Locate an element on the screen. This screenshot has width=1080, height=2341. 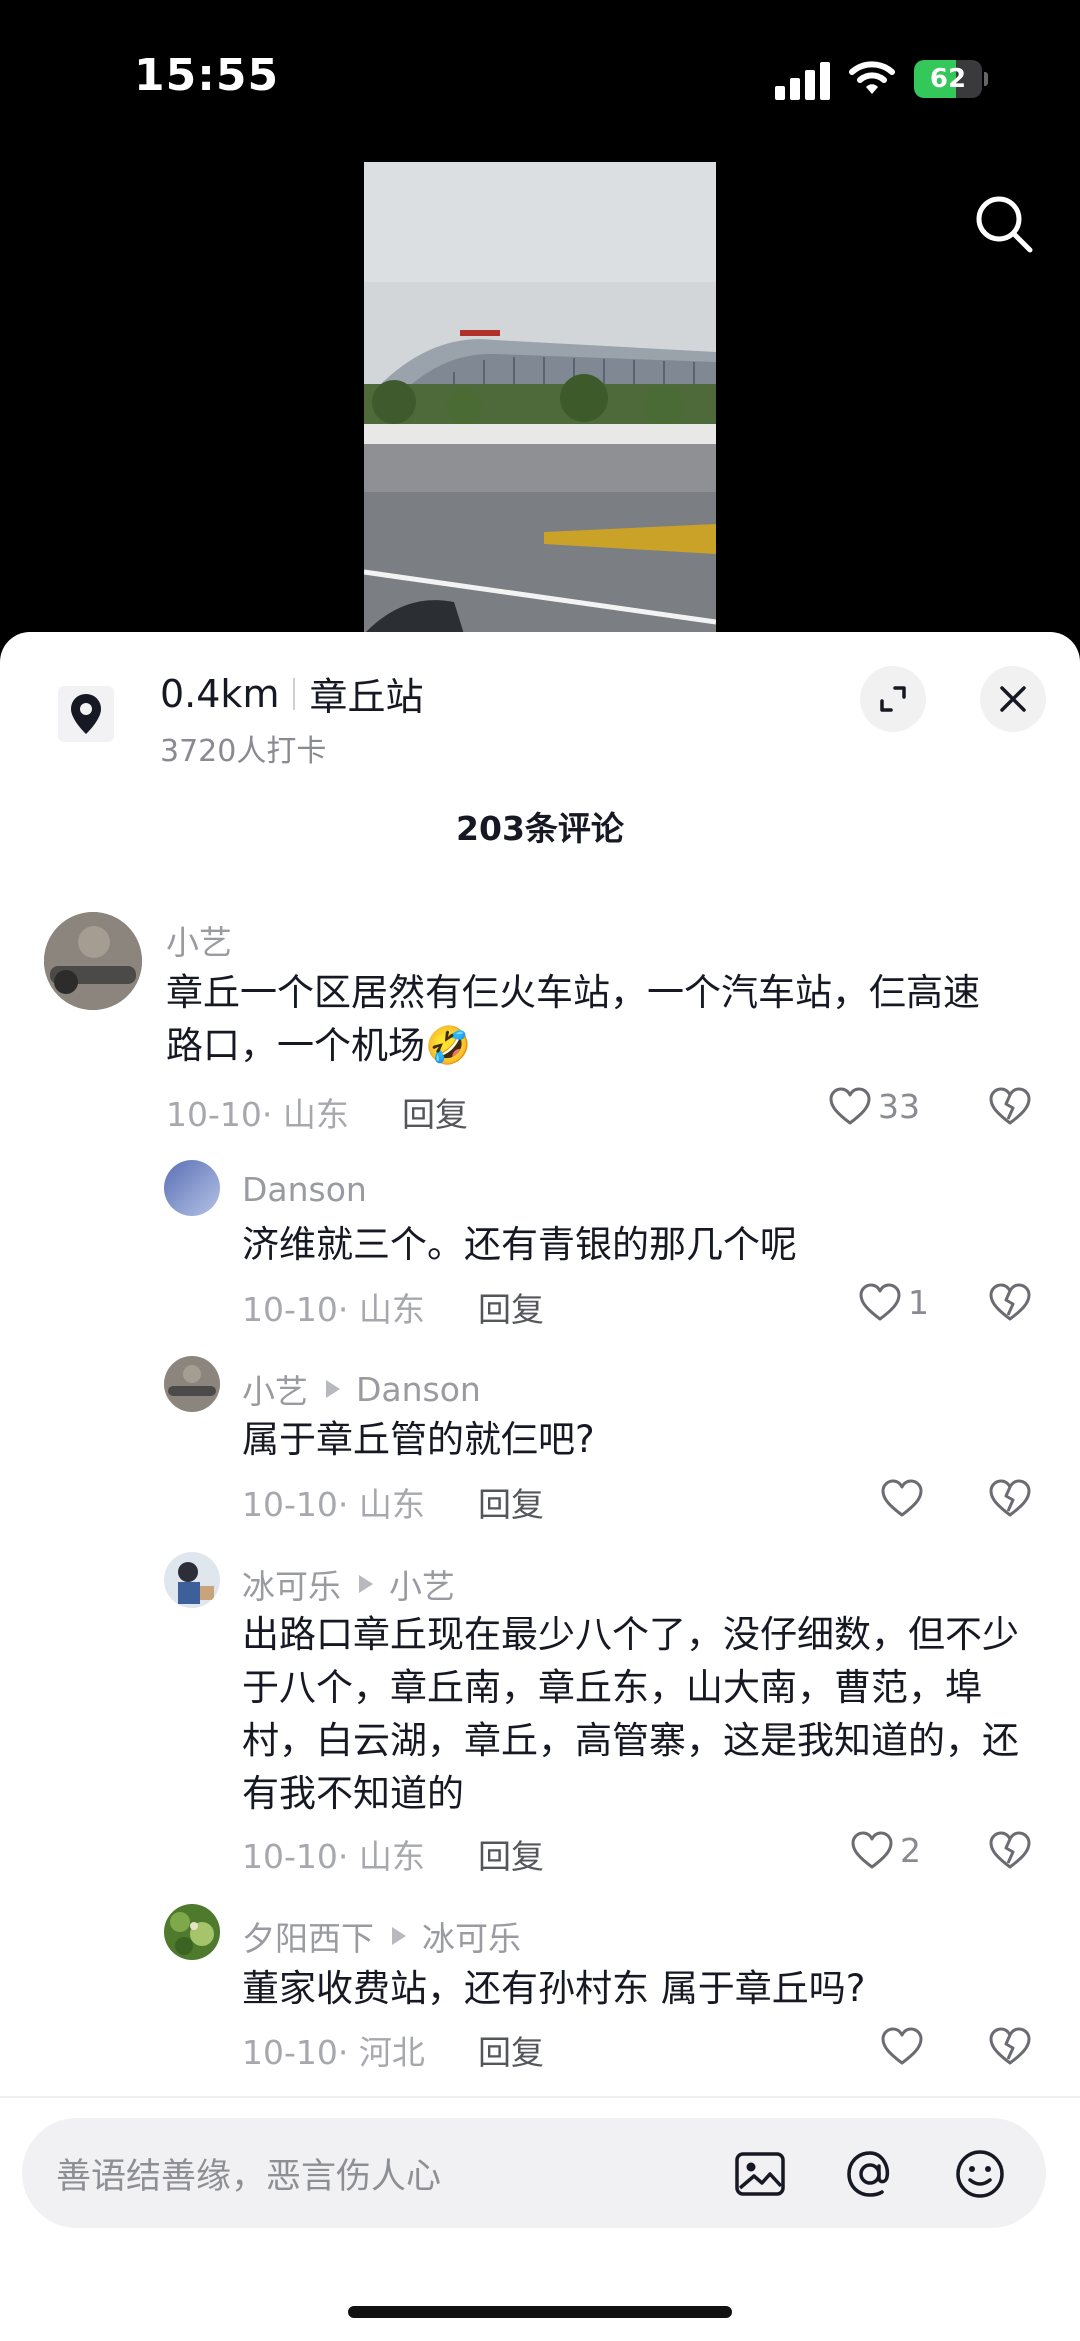
close-button is located at coordinates (1013, 699).